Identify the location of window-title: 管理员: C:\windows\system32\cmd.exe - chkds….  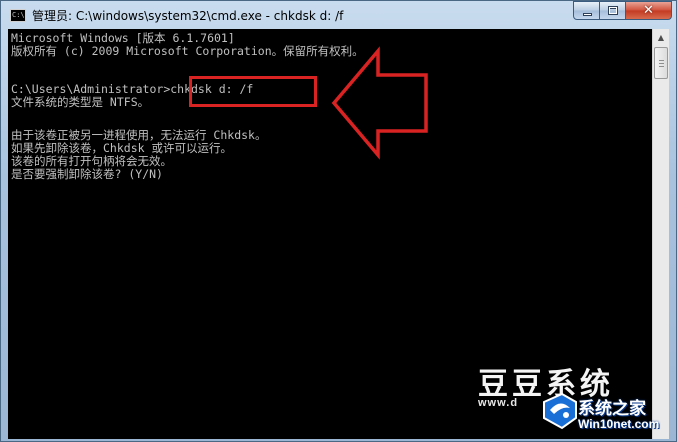
(188, 16).